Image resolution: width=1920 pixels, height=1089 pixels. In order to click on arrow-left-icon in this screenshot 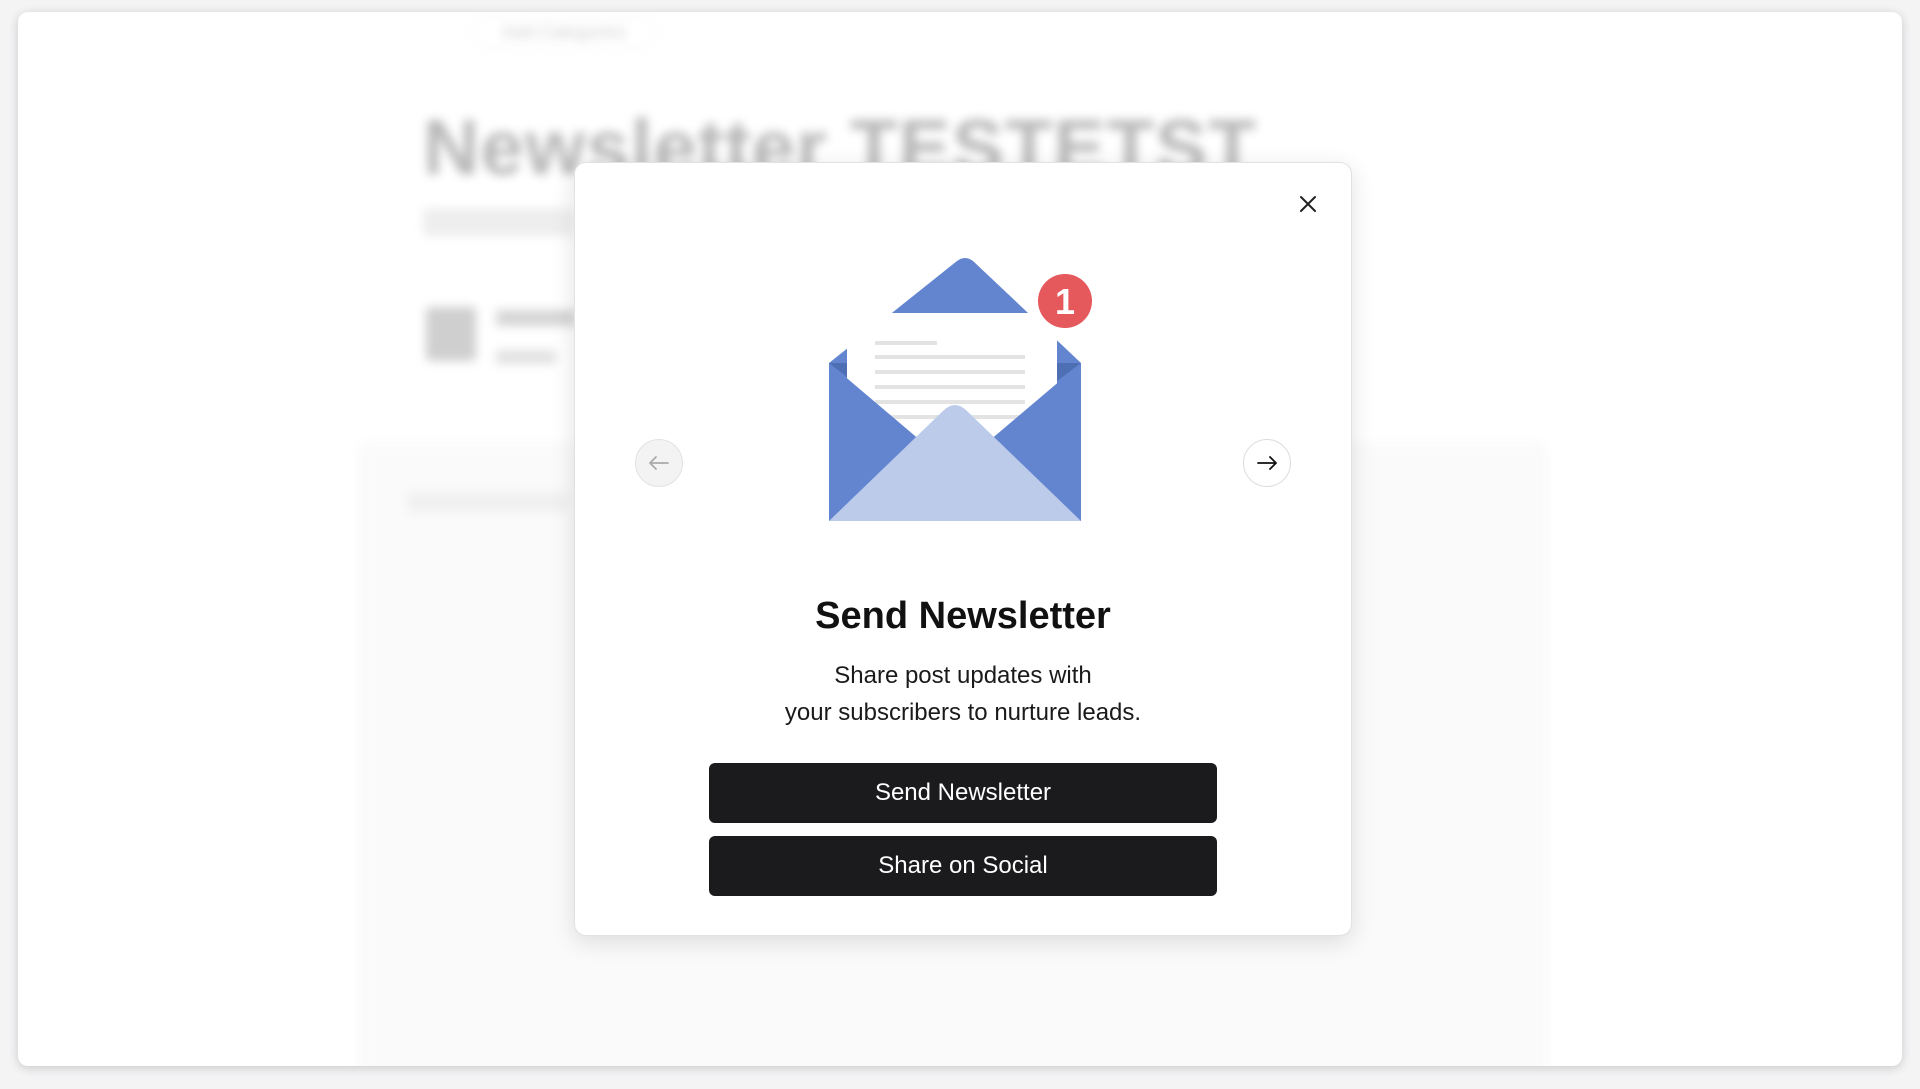, I will do `click(659, 463)`.